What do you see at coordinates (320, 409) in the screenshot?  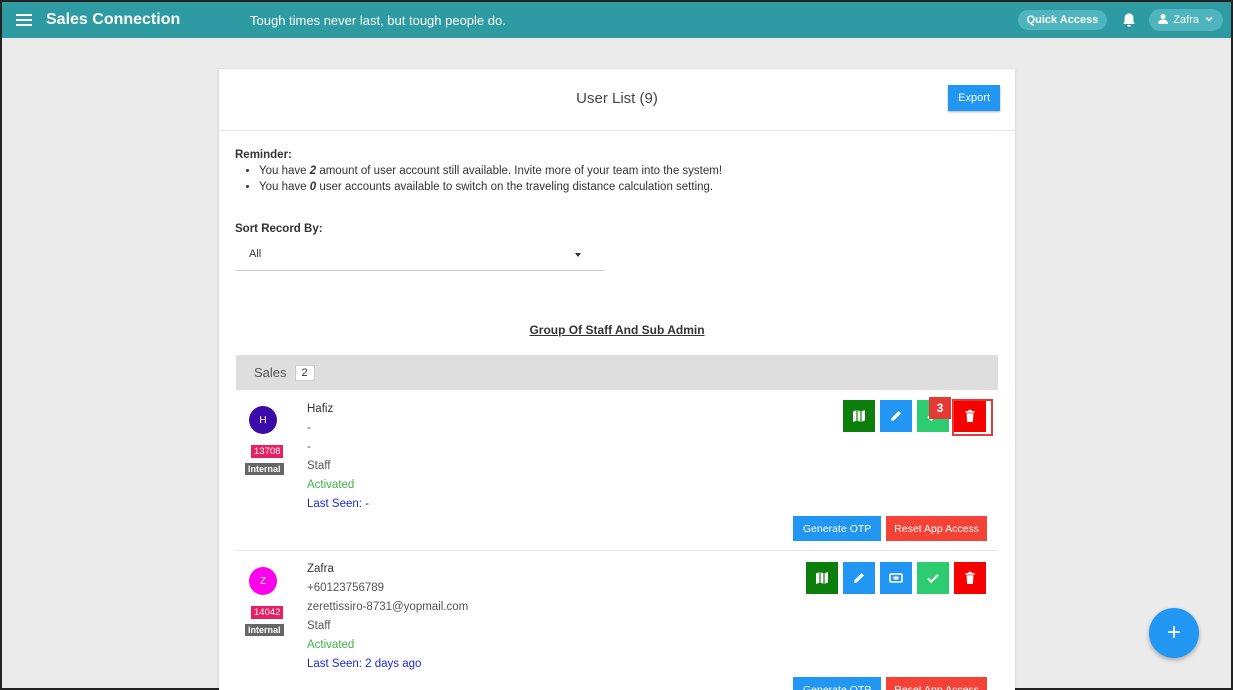 I see `user-name: Hafiz` at bounding box center [320, 409].